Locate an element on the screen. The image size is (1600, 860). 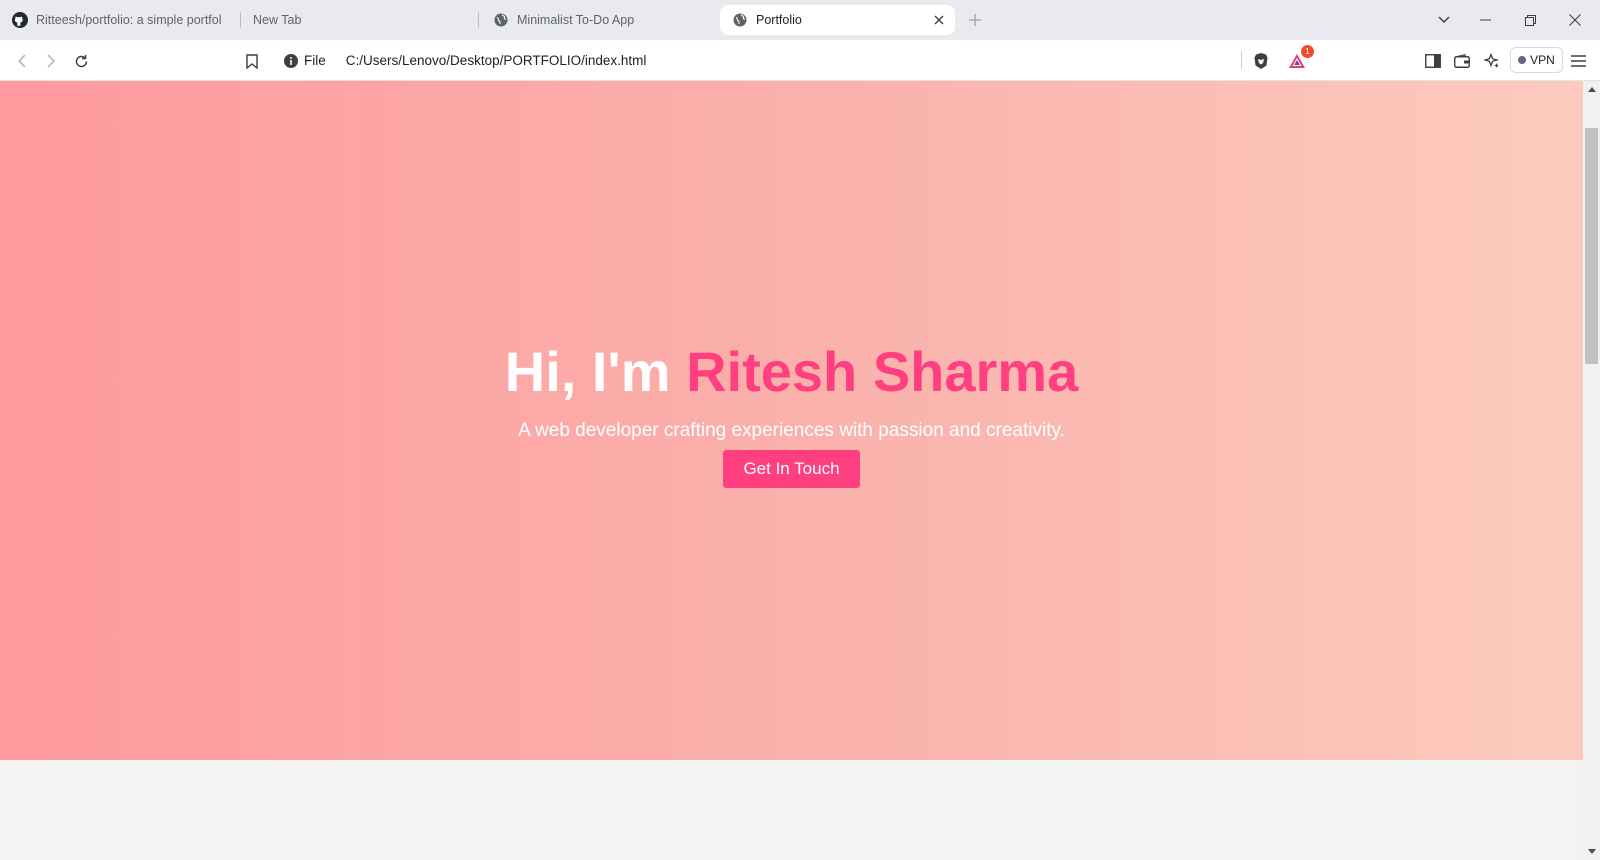
tab-title: Minimalist To-Do App is located at coordinates (576, 20).